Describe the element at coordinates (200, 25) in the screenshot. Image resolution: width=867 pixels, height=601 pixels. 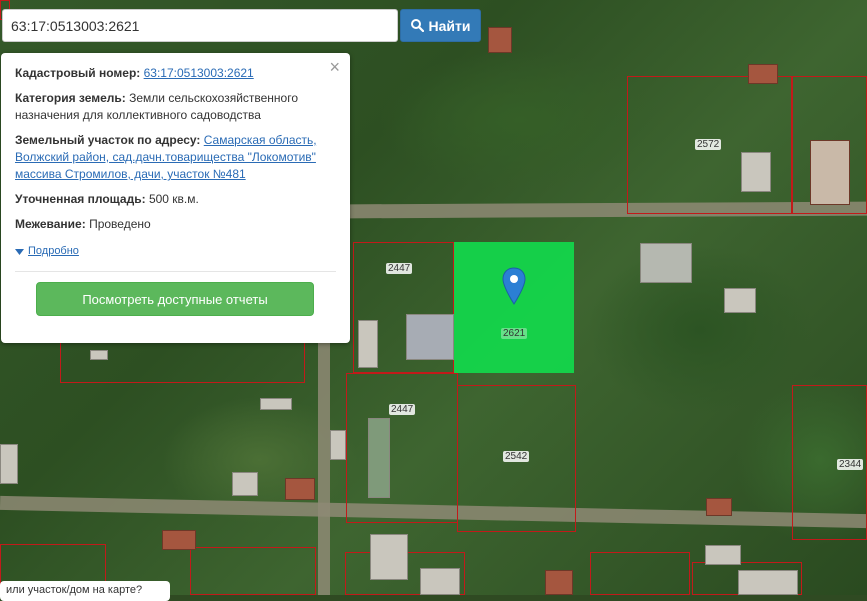
I see `search-input: 63:17:0513003:2621` at that location.